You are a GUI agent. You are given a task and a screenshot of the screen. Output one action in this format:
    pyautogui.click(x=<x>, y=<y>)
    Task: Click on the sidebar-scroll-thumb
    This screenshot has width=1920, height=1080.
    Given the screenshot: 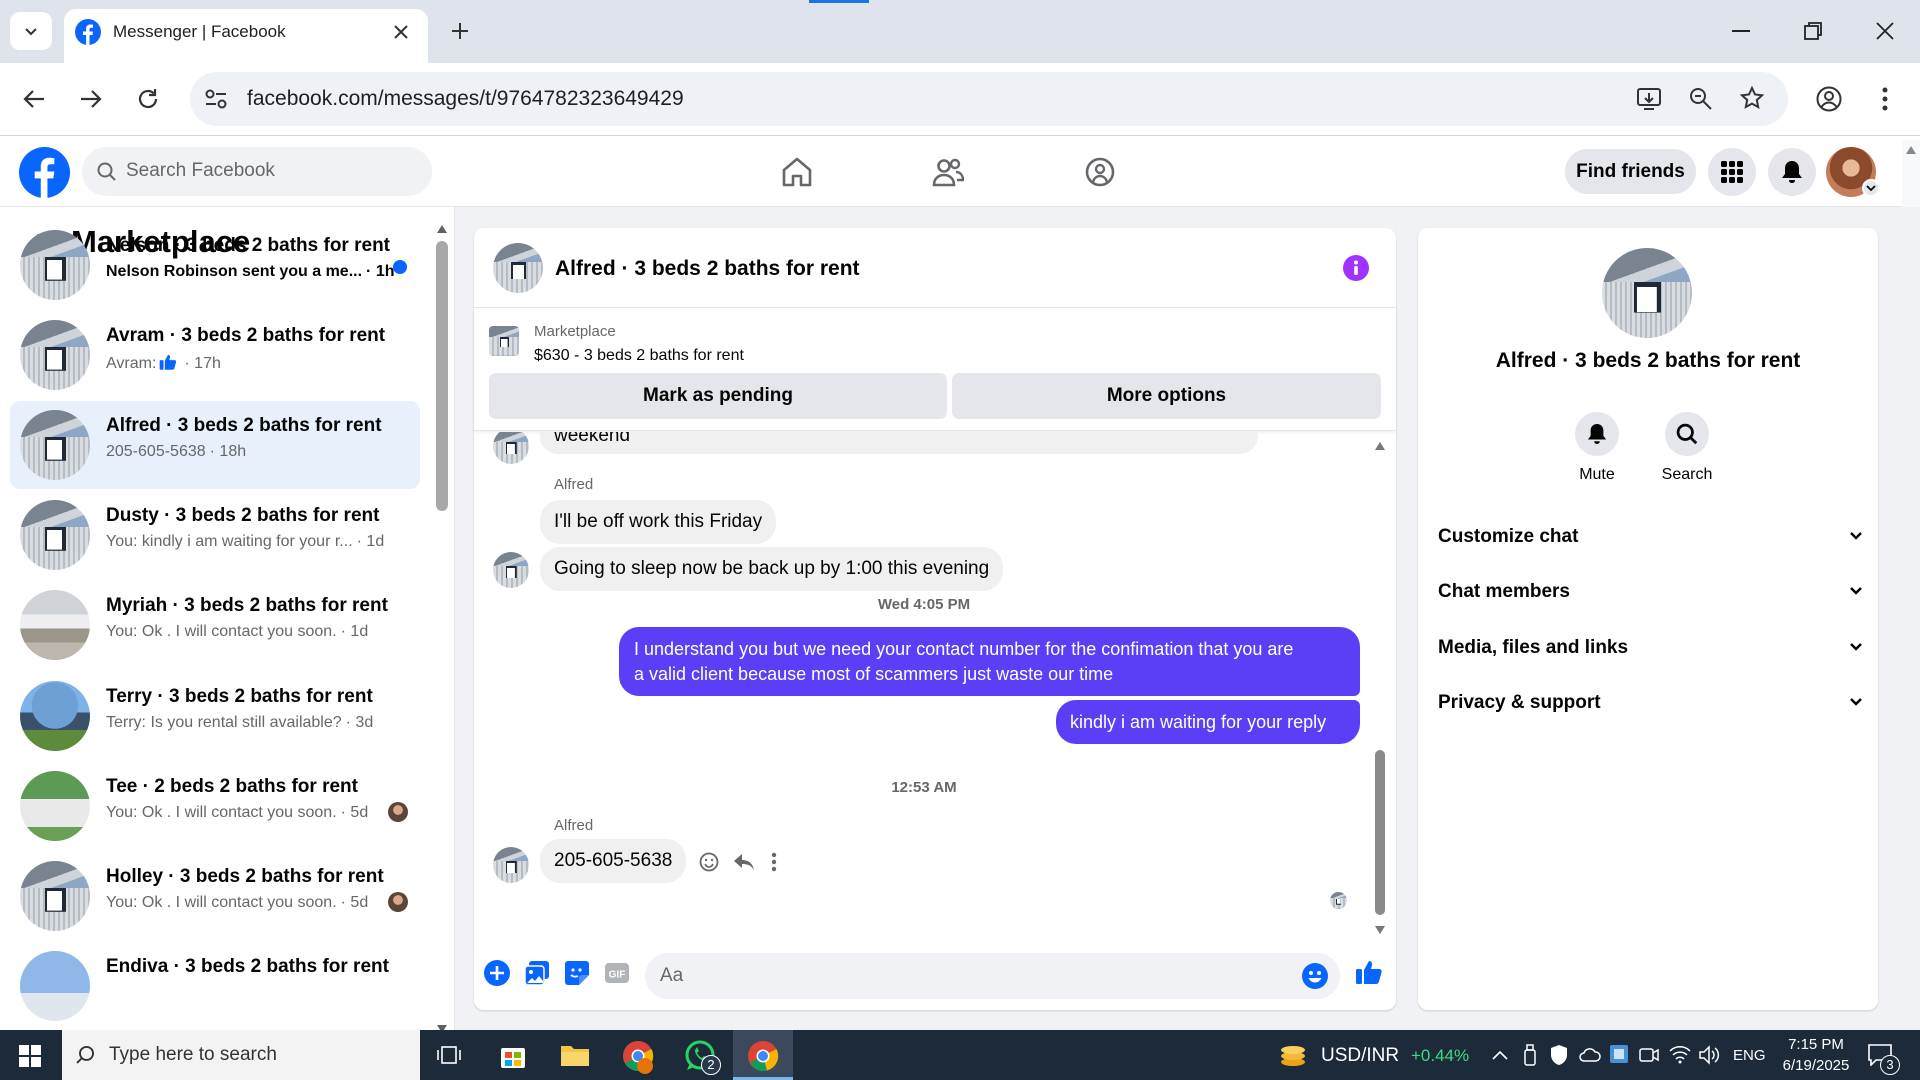 What is the action you would take?
    pyautogui.click(x=442, y=376)
    